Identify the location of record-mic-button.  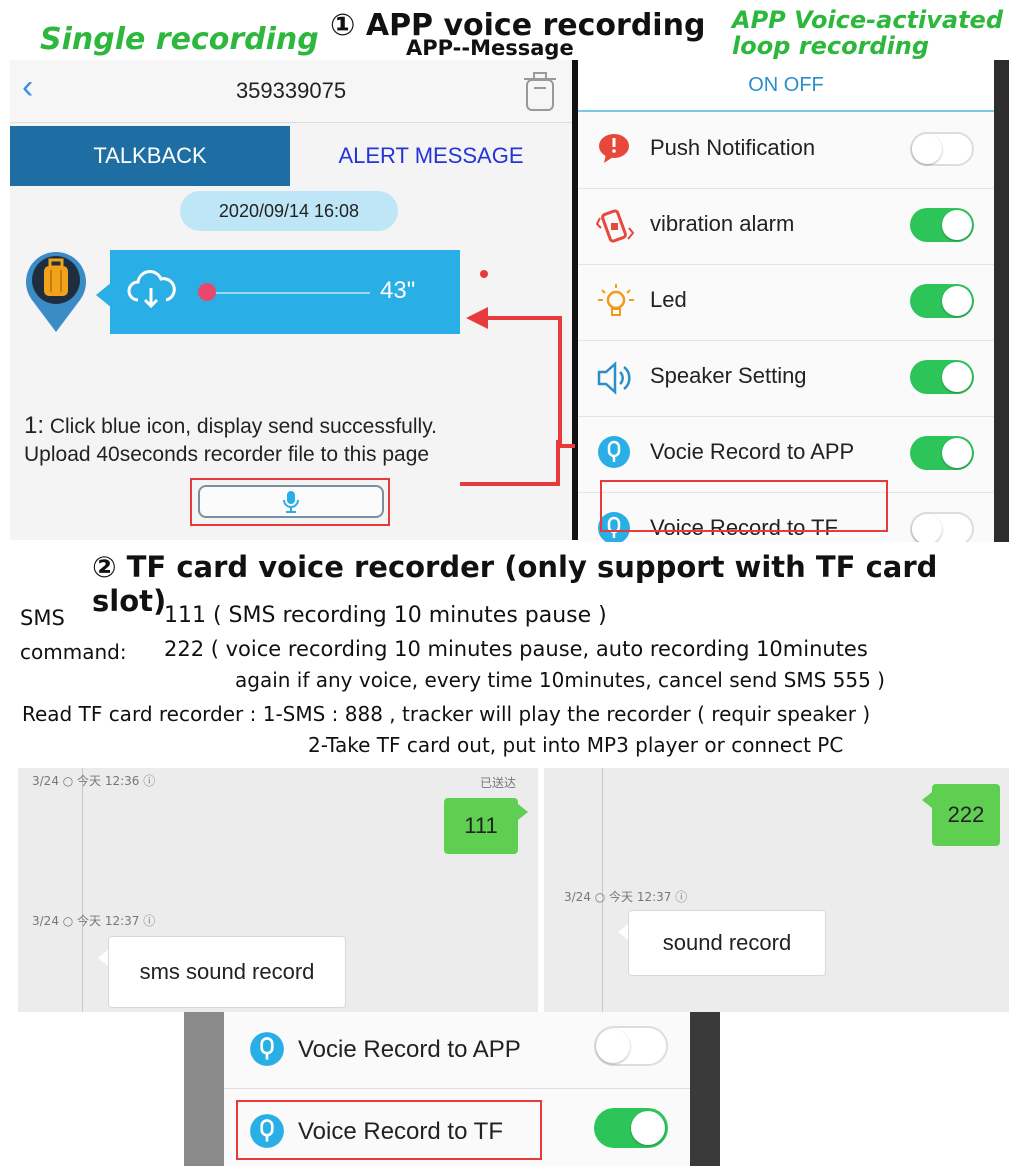
(291, 501).